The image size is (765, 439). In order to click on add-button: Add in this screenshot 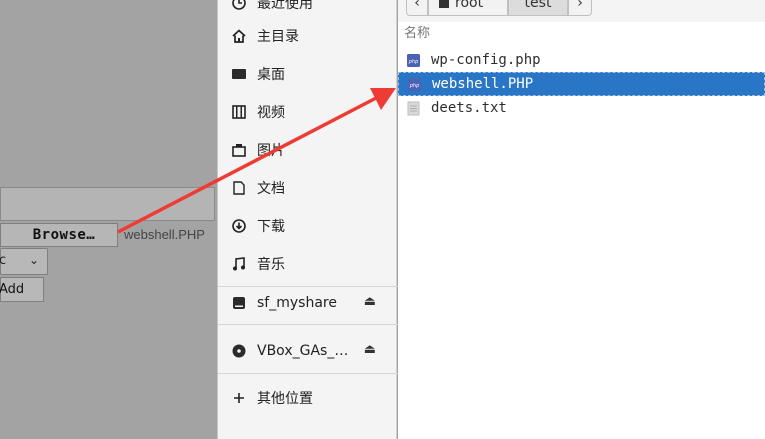, I will do `click(22, 289)`.